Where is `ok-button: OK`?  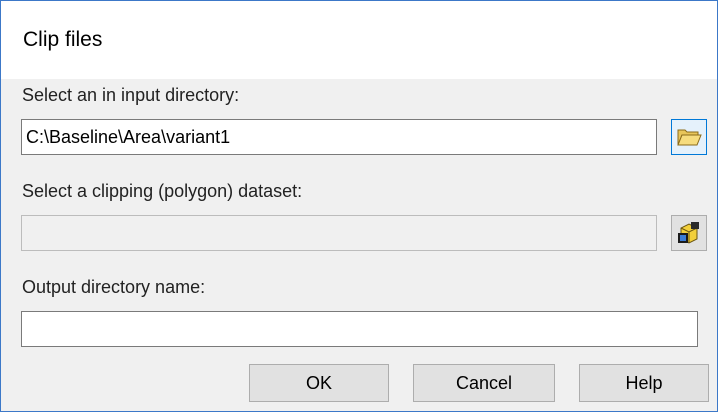
ok-button: OK is located at coordinates (319, 383).